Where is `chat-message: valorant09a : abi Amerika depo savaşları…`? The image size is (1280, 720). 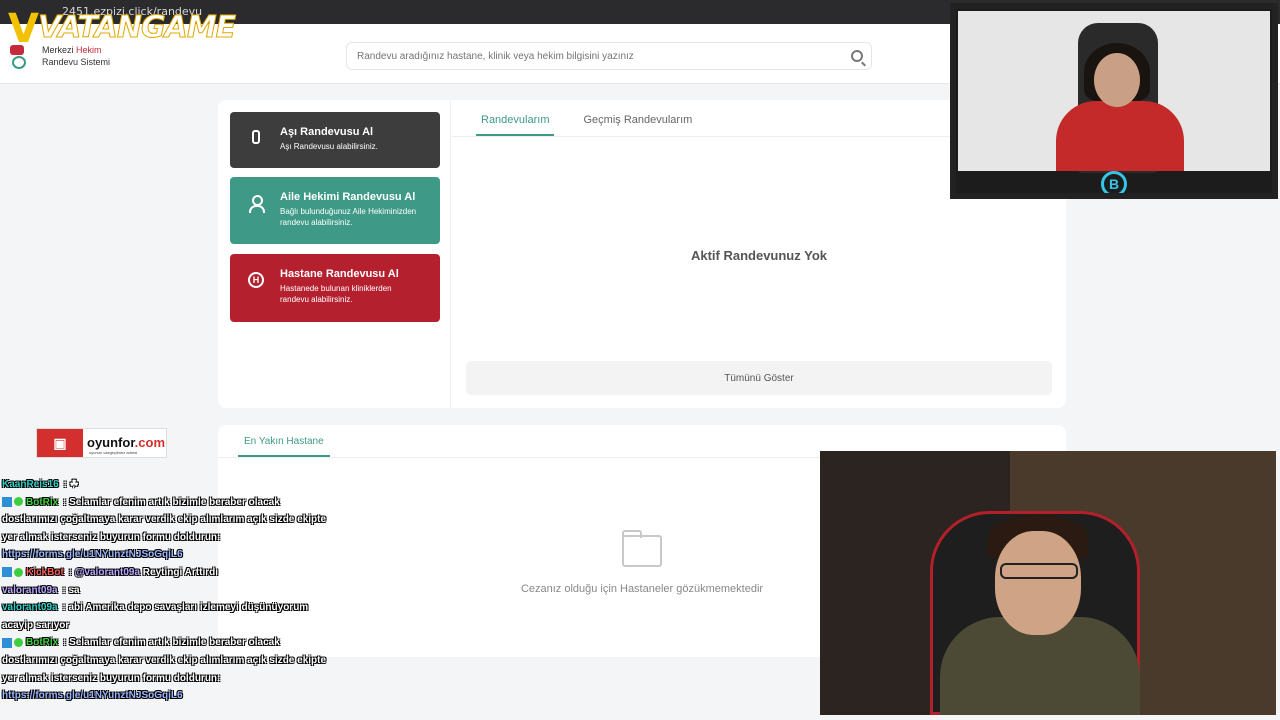 chat-message: valorant09a : abi Amerika depo savaşları… is located at coordinates (155, 616).